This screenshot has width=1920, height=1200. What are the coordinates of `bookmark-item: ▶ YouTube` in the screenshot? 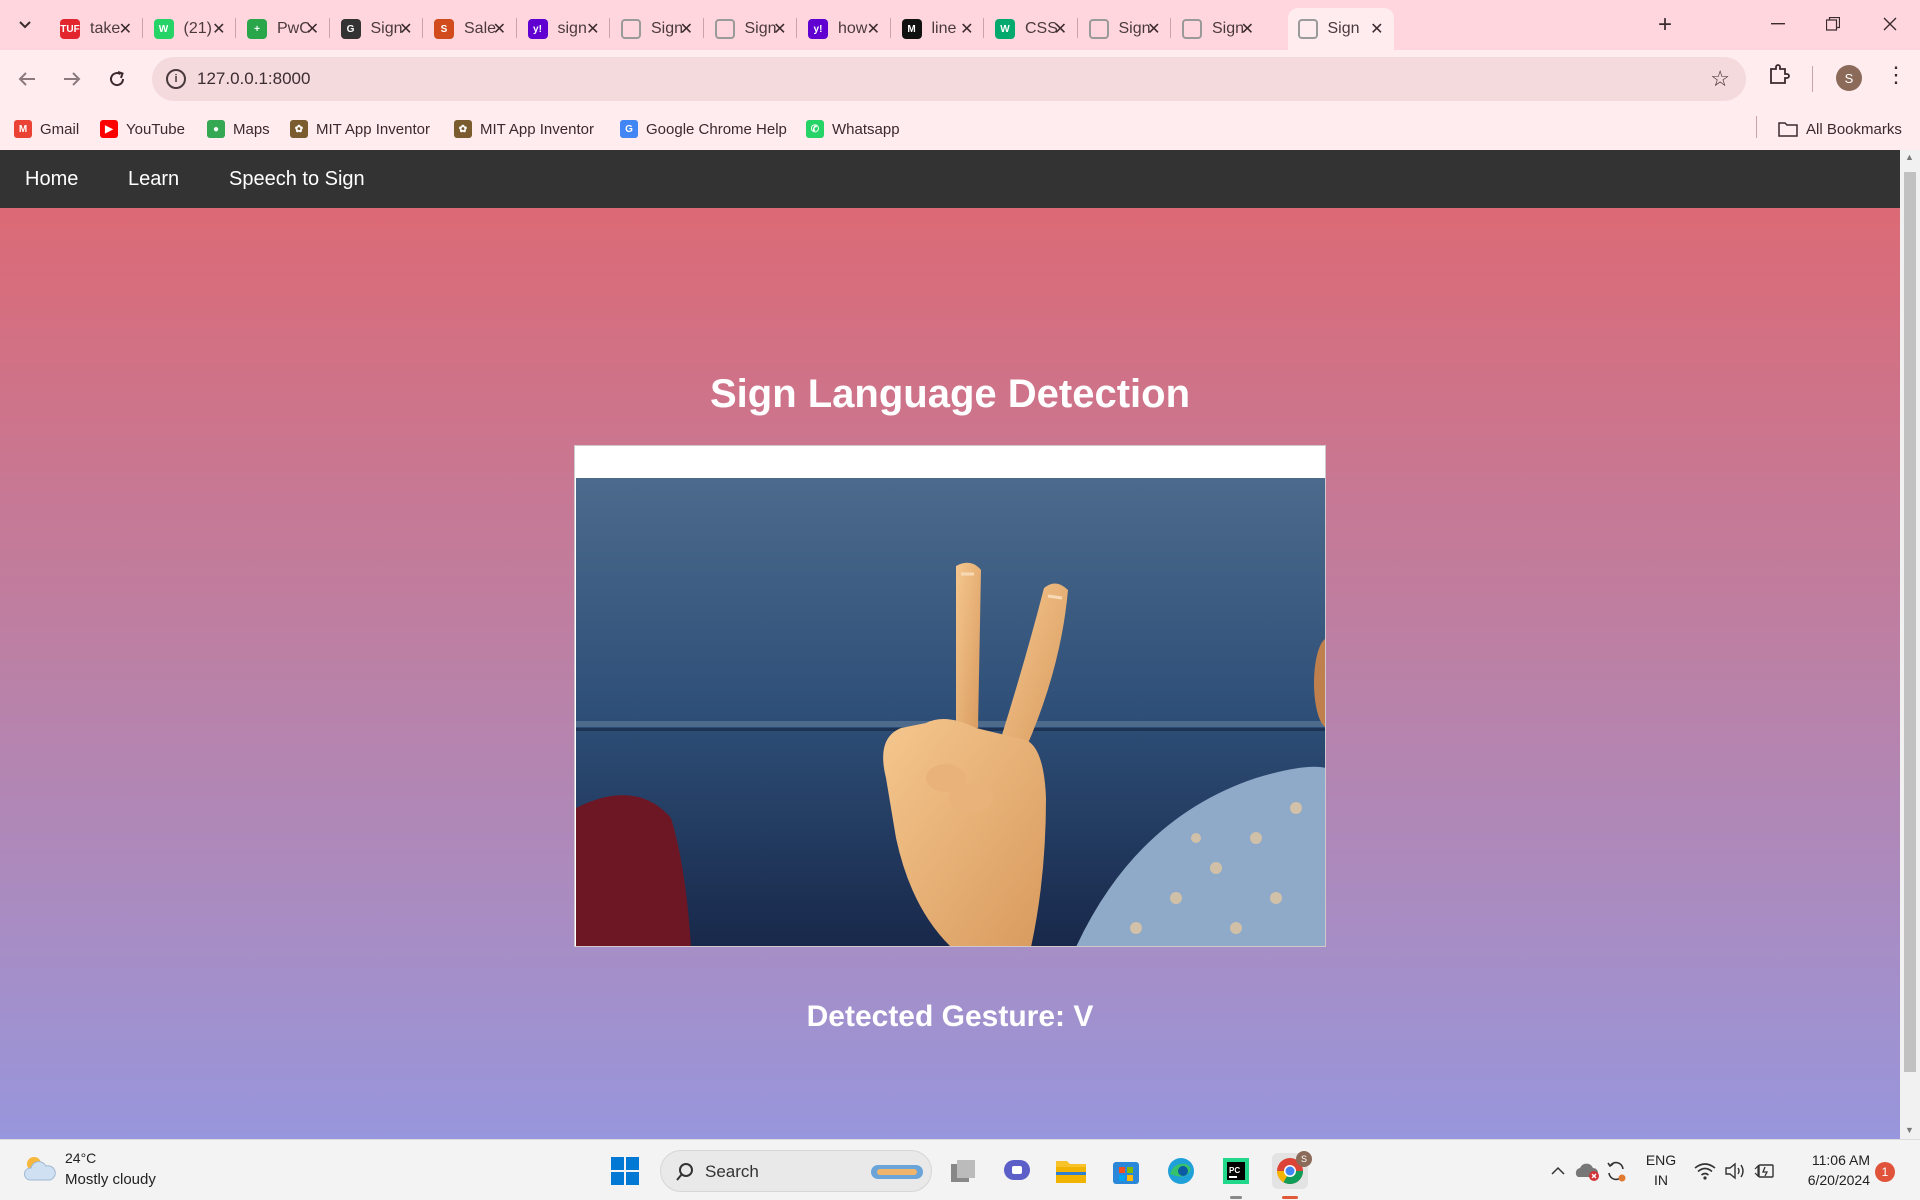 It's located at (142, 129).